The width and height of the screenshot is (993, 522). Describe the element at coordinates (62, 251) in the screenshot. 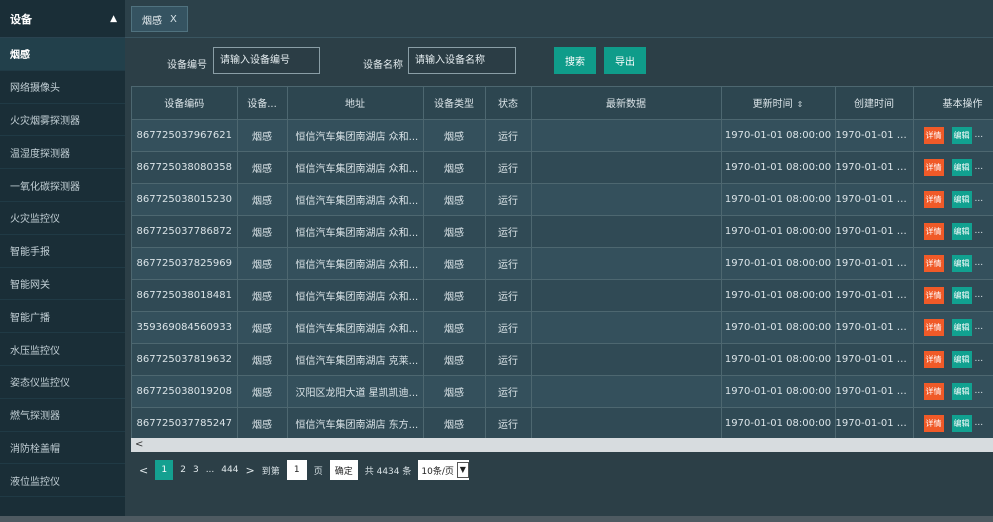

I see `sidebar-item: 智能手报` at that location.